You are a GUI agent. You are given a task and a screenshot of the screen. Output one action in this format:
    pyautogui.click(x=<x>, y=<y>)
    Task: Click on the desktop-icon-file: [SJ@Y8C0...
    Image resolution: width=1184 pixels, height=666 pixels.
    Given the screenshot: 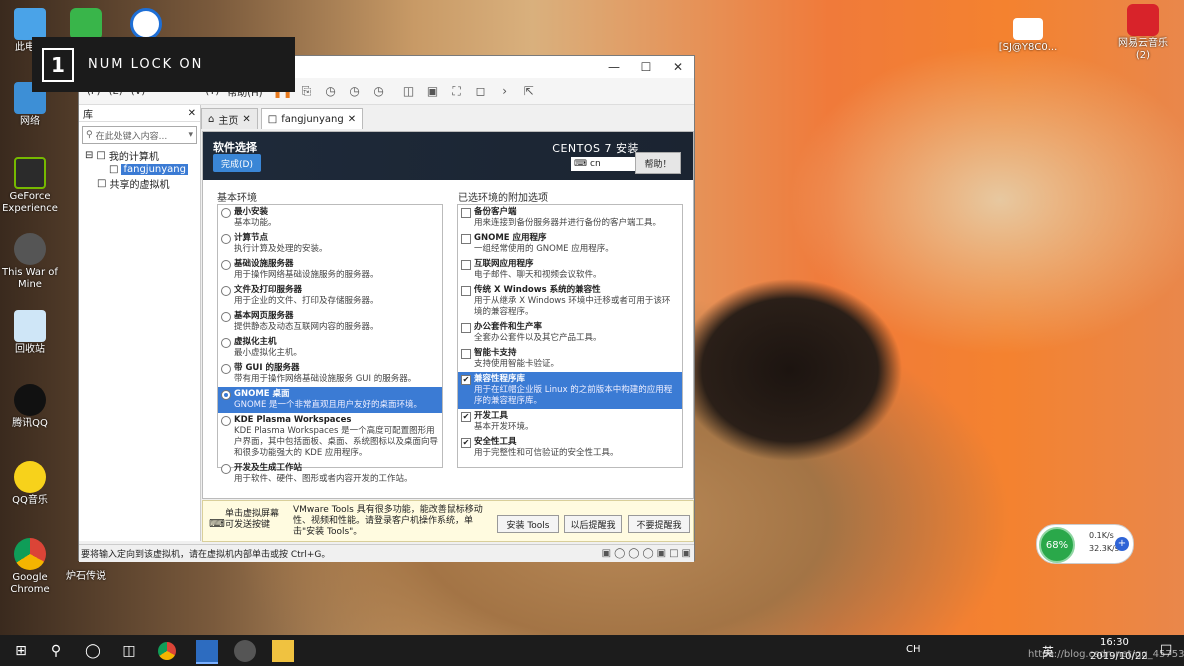 What is the action you would take?
    pyautogui.click(x=1028, y=36)
    